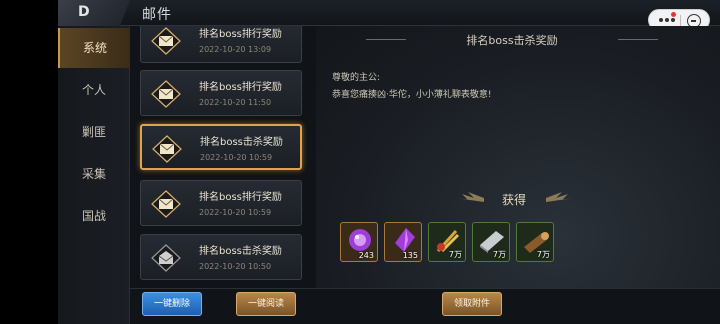 This screenshot has height=324, width=720. What do you see at coordinates (172, 304) in the screenshot?
I see `delete-all-button: 一键删除` at bounding box center [172, 304].